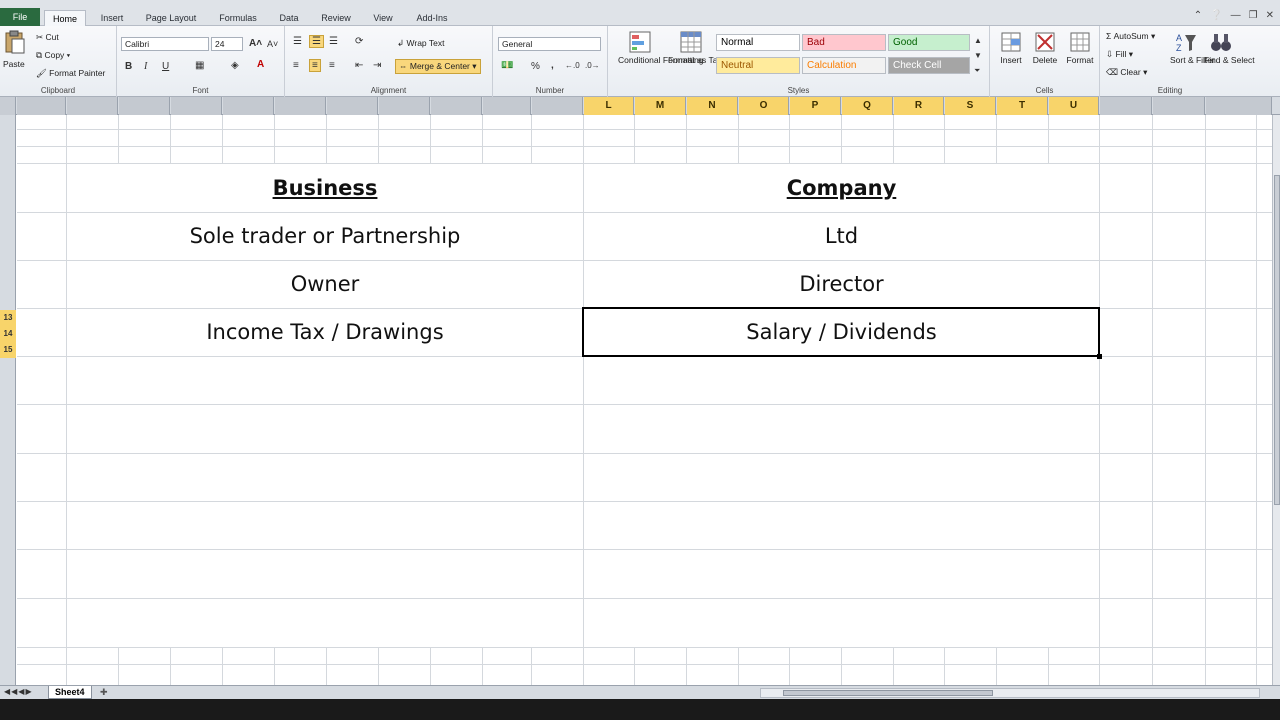 The height and width of the screenshot is (720, 1280). What do you see at coordinates (978, 55) in the screenshot?
I see `styles-scroll-down-icon: ▼` at bounding box center [978, 55].